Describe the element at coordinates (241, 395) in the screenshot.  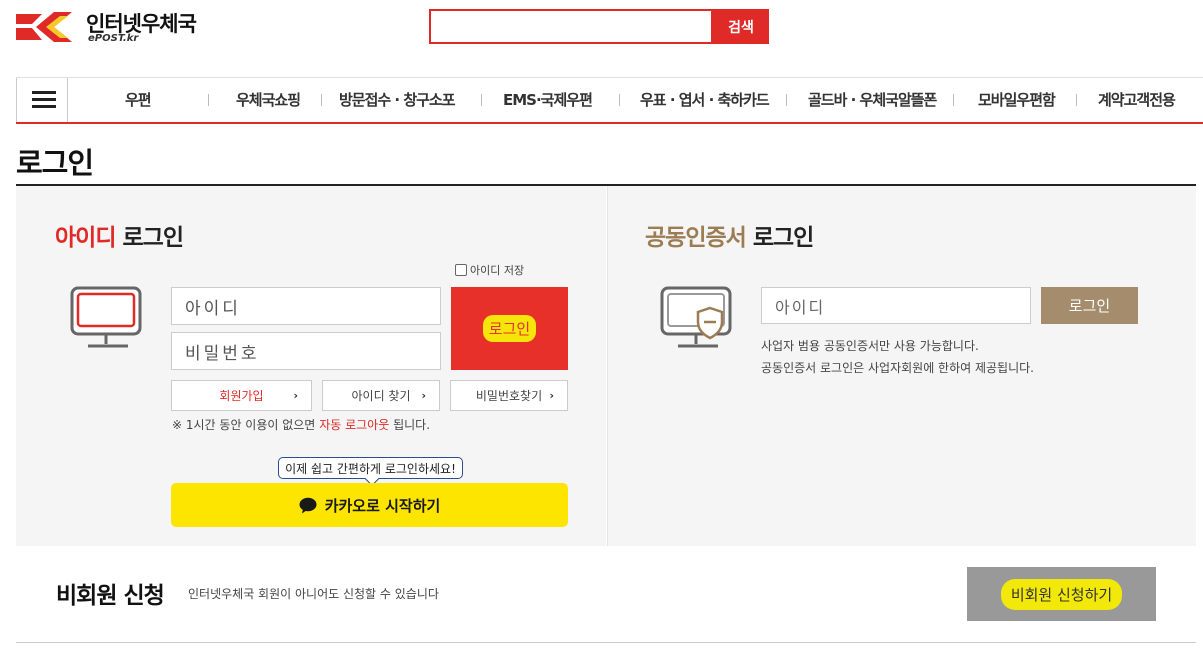
I see `join-button: 회원가입 ›` at that location.